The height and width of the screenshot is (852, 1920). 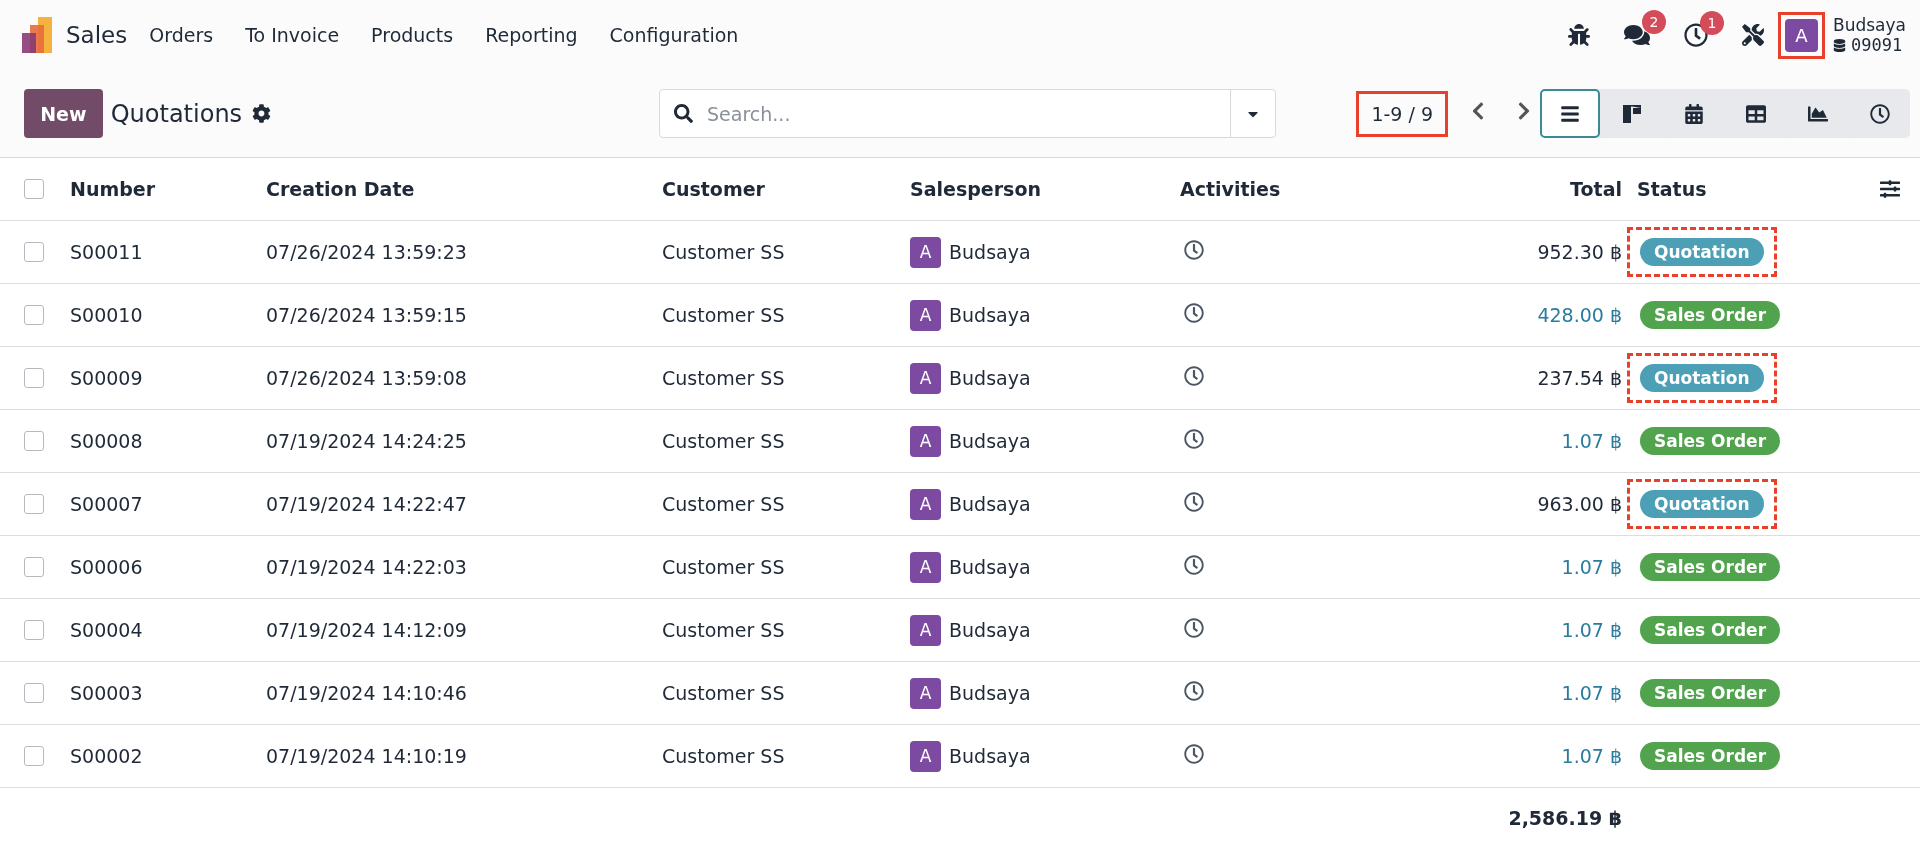 I want to click on kanban-icon, so click(x=1632, y=113).